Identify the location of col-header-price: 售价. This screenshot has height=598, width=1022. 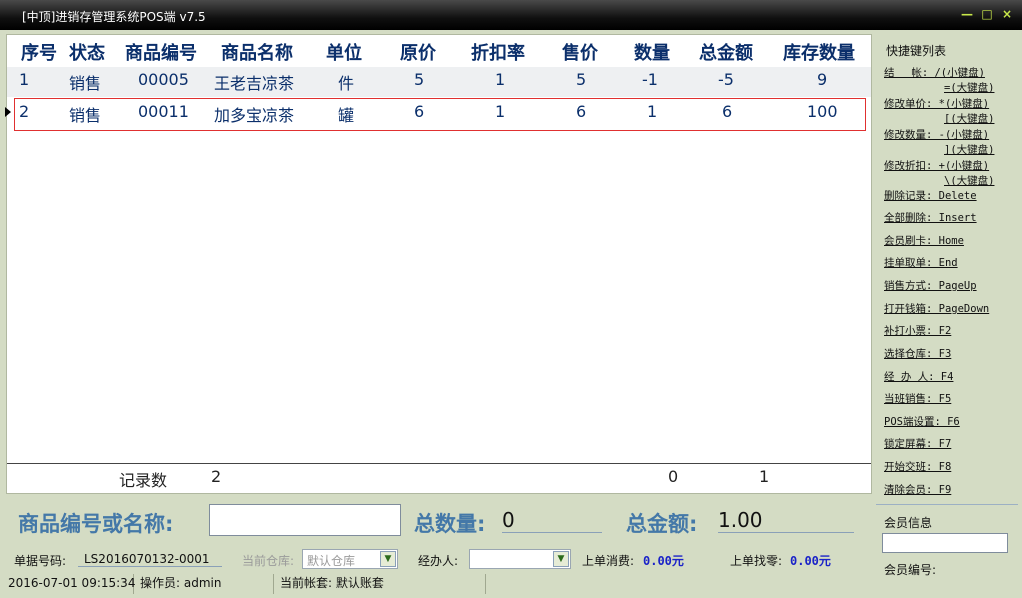
(580, 52).